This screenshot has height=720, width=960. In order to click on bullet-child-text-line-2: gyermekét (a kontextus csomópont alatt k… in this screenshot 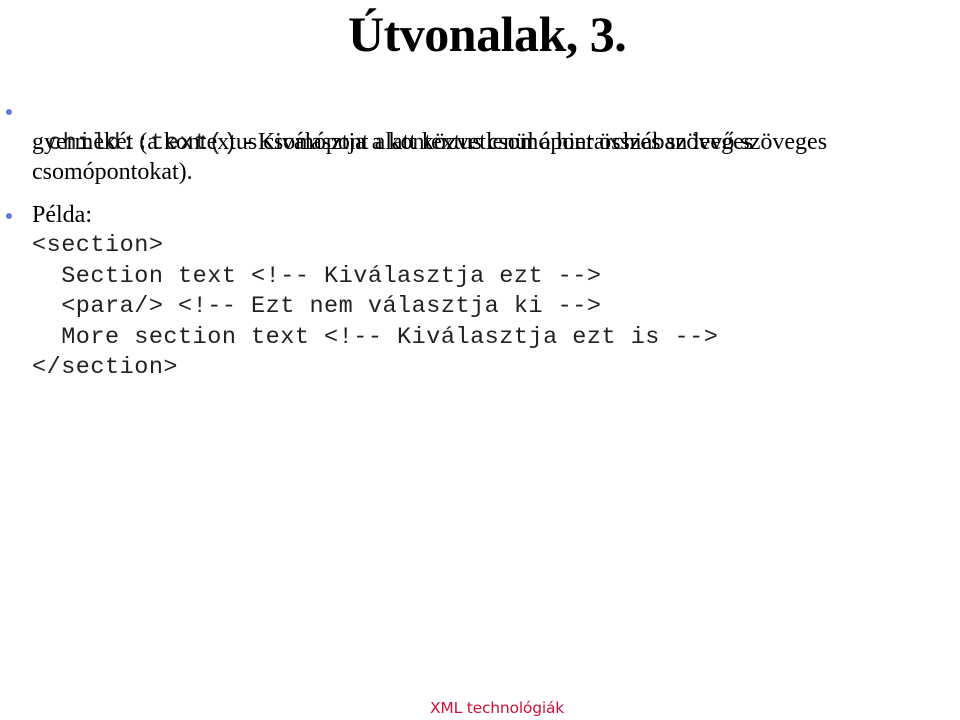, I will do `click(430, 142)`.